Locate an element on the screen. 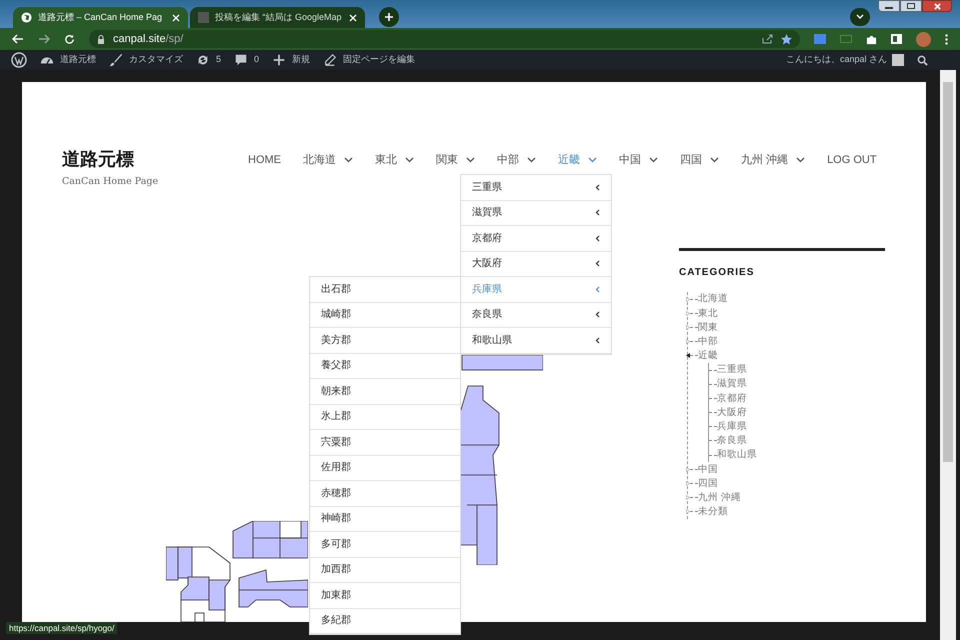 The height and width of the screenshot is (640, 960). address-bar: canpal.site/sp/ is located at coordinates (444, 39).